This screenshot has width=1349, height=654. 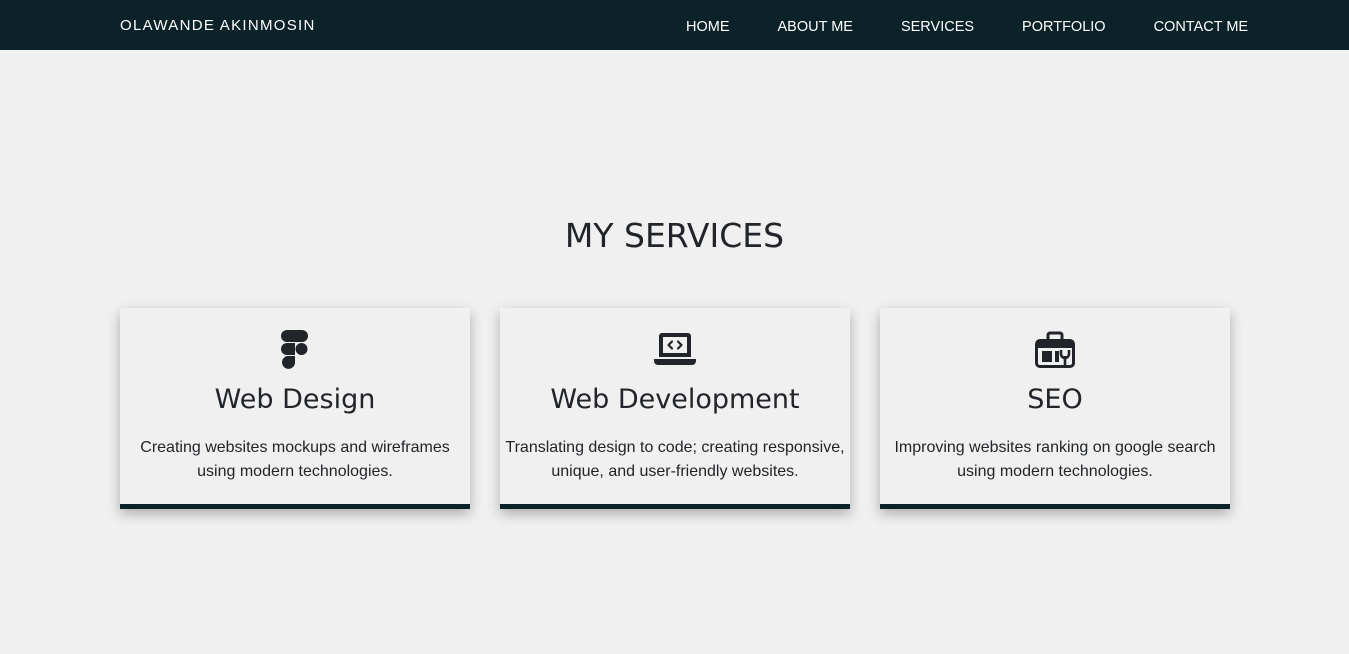 What do you see at coordinates (937, 27) in the screenshot?
I see `nav-link-services: SERVICES` at bounding box center [937, 27].